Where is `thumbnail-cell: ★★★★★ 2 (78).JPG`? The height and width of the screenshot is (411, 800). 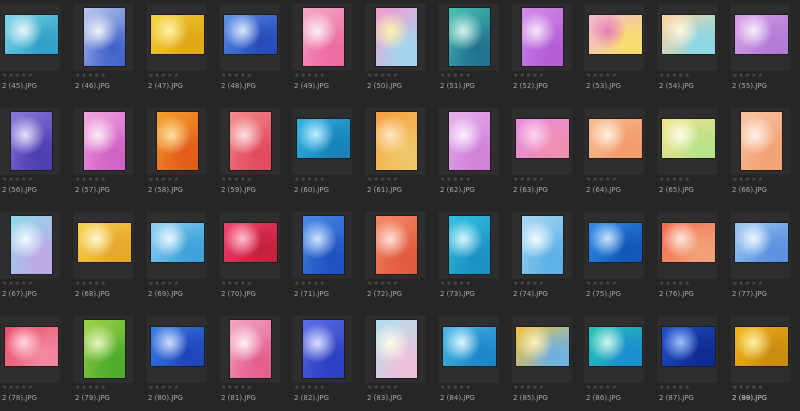 thumbnail-cell: ★★★★★ 2 (78).JPG is located at coordinates (30, 363).